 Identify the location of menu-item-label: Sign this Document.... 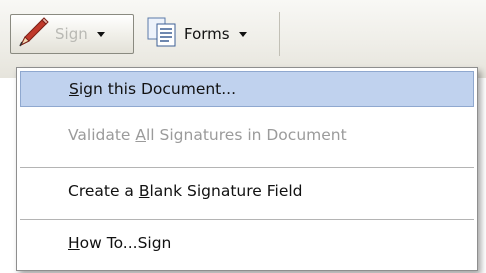
(153, 89).